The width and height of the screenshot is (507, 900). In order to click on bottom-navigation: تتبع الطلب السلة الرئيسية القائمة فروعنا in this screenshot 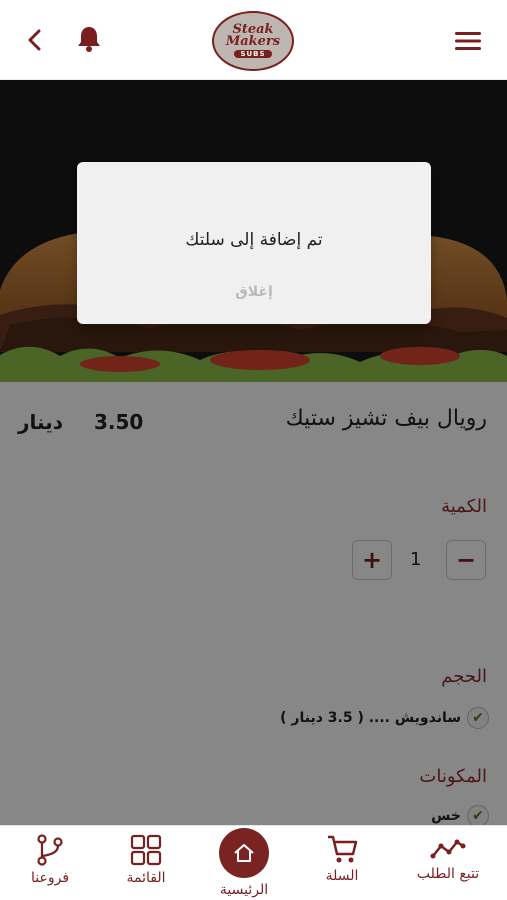, I will do `click(253, 862)`.